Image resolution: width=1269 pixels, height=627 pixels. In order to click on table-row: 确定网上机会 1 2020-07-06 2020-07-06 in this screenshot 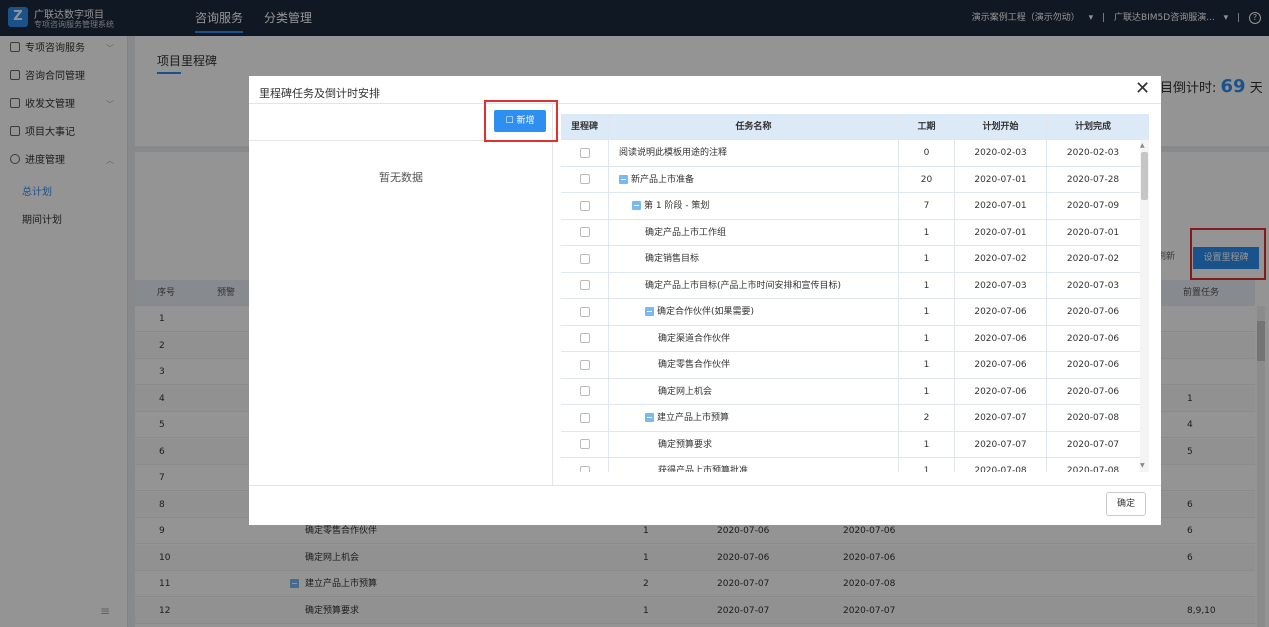, I will do `click(855, 391)`.